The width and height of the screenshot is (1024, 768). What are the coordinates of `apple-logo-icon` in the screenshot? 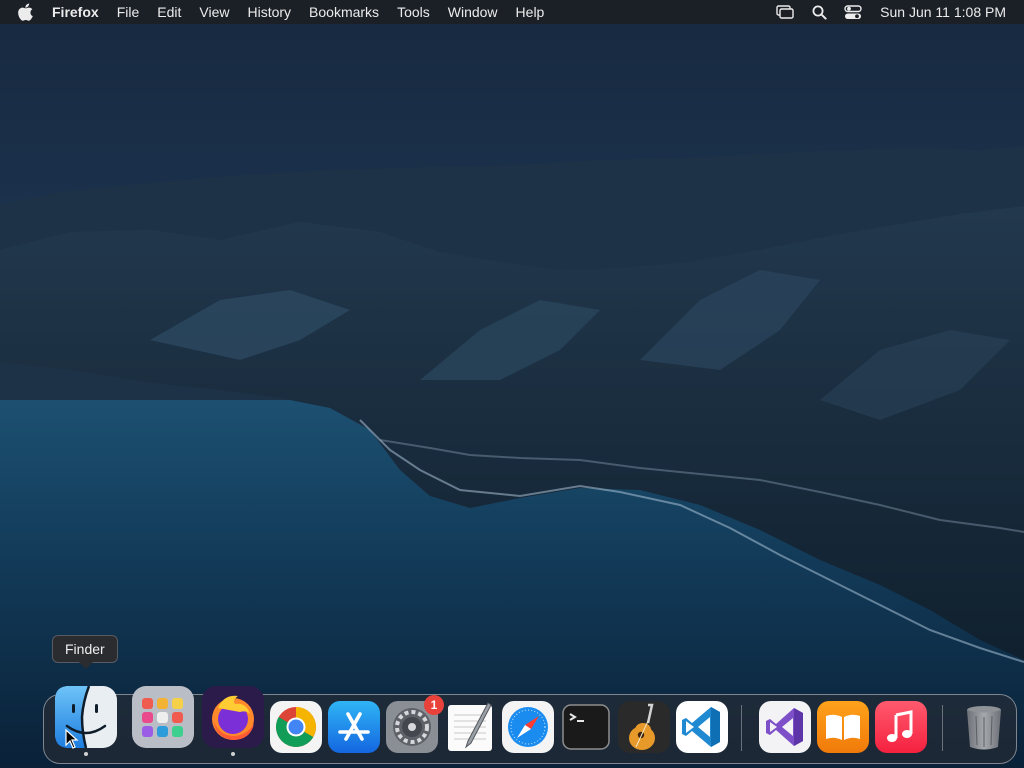 It's located at (27, 12).